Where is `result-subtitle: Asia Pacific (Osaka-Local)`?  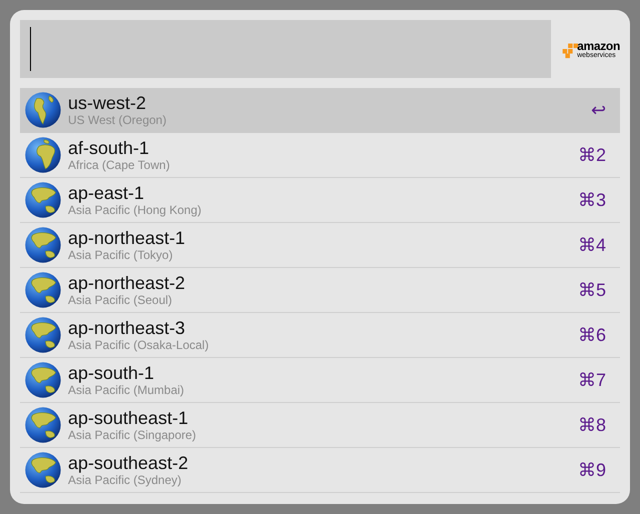
result-subtitle: Asia Pacific (Osaka-Local) is located at coordinates (139, 345).